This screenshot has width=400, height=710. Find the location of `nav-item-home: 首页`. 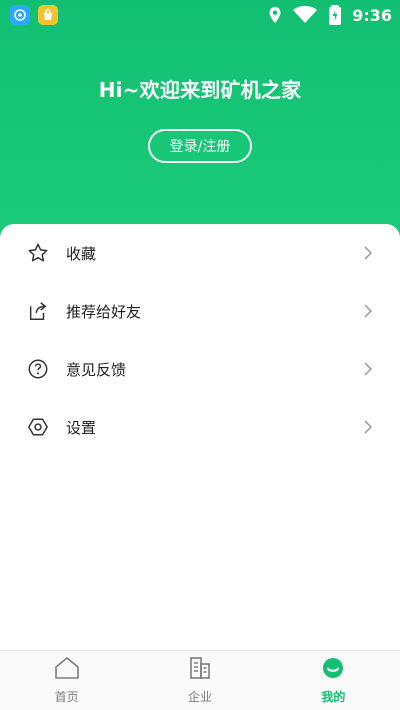

nav-item-home: 首页 is located at coordinates (66, 680).